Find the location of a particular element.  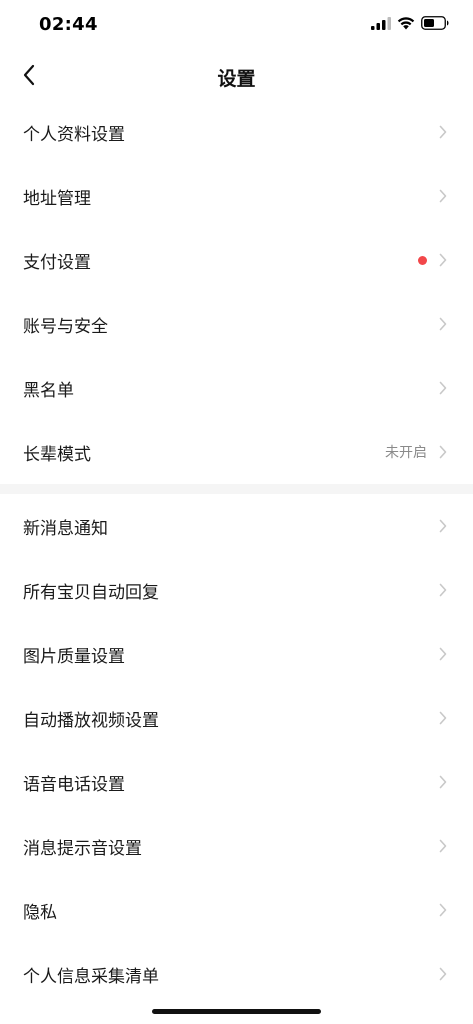

section-divider is located at coordinates (236, 489).